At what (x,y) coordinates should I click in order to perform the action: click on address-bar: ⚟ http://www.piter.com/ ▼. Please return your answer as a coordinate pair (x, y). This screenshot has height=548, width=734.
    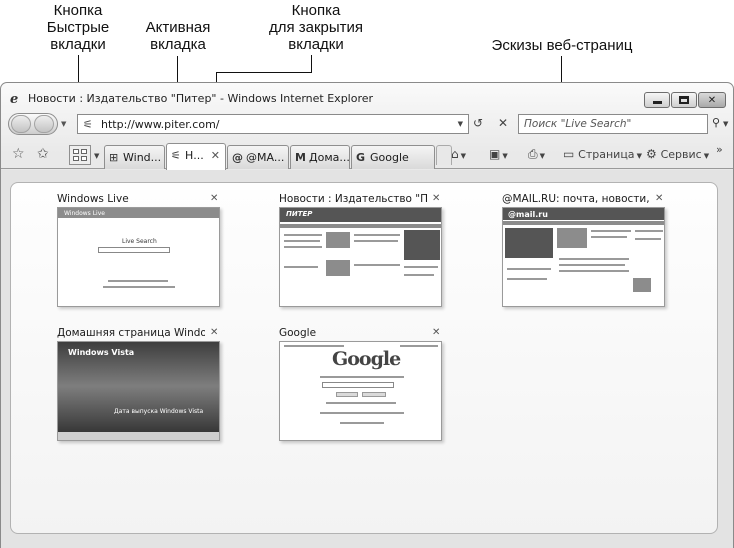
    Looking at the image, I should click on (273, 124).